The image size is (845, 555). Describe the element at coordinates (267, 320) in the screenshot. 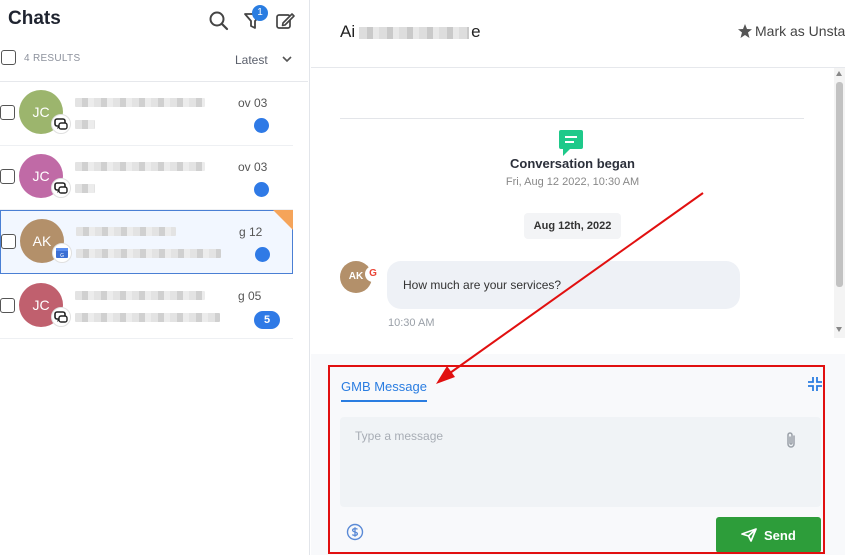

I see `unread-count-badge: 5` at that location.